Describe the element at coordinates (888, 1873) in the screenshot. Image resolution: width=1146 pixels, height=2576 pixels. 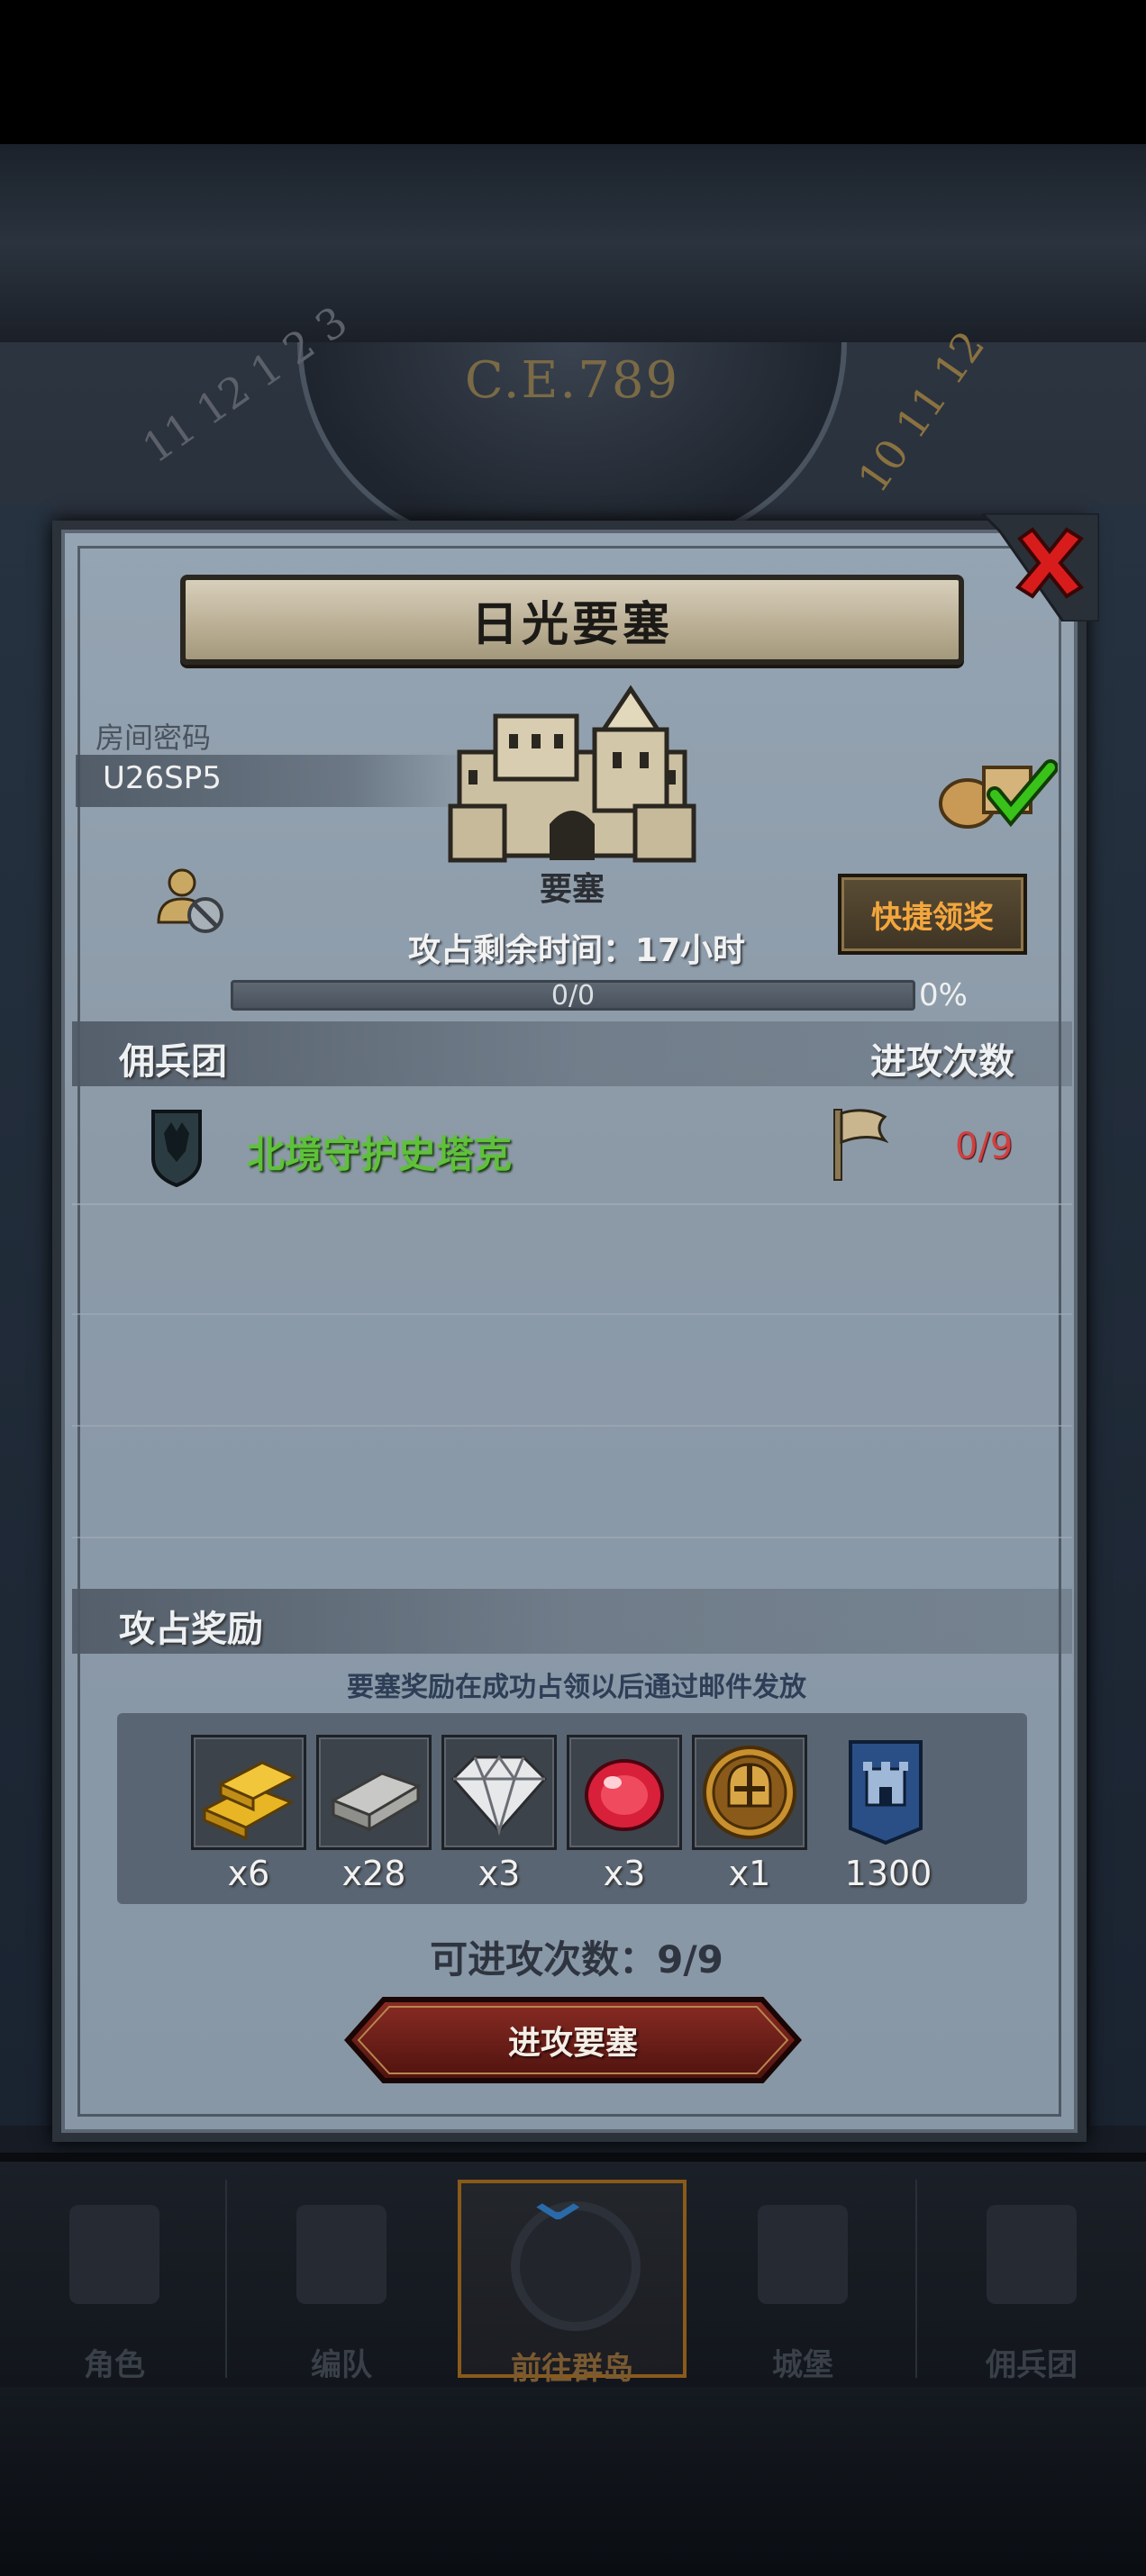
I see `reward-count: 1300` at that location.